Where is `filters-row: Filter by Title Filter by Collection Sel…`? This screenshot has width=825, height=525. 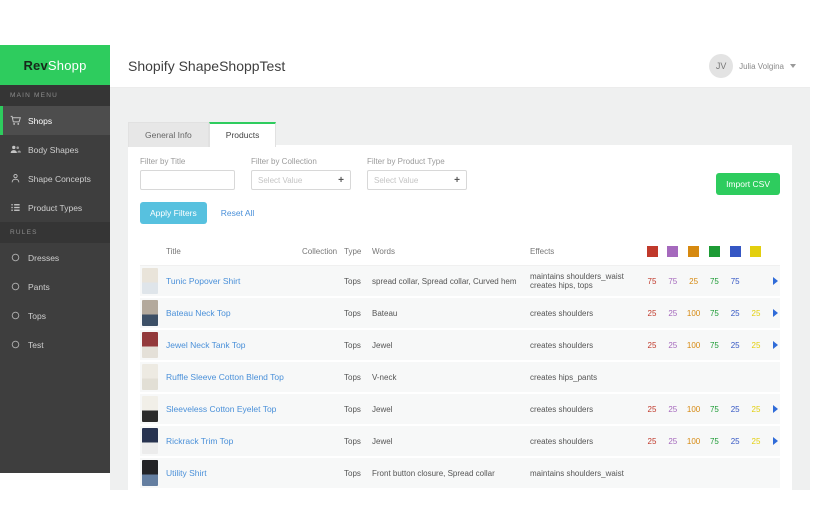
filters-row: Filter by Title Filter by Collection Sel… is located at coordinates (460, 176).